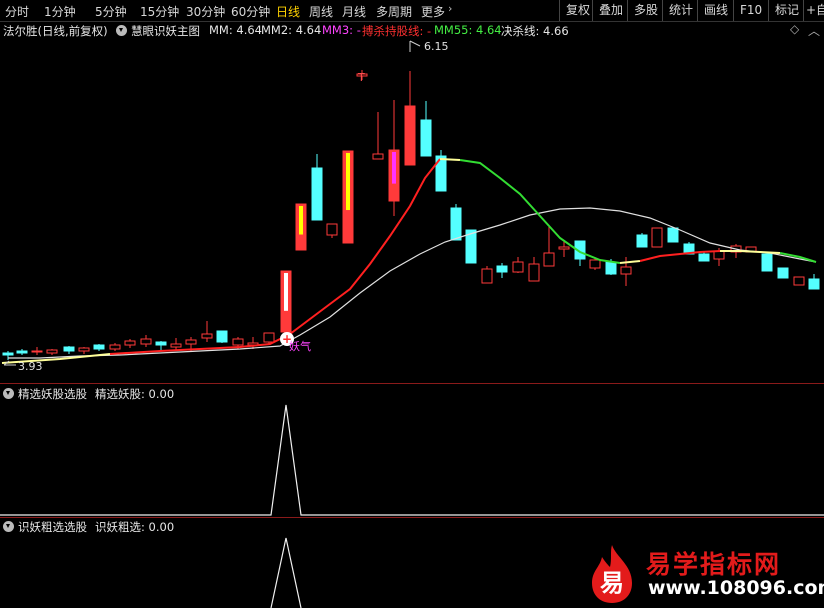 This screenshot has width=824, height=608. I want to click on diamond-icon: ◇, so click(794, 29).